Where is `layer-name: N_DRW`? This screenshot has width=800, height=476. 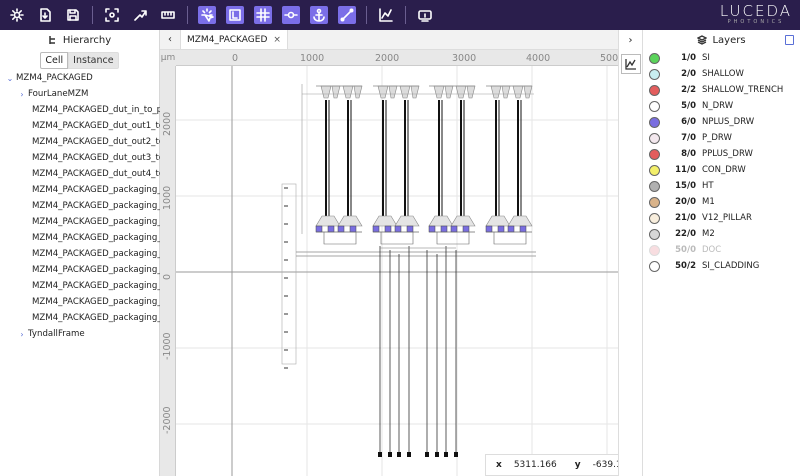 layer-name: N_DRW is located at coordinates (718, 106).